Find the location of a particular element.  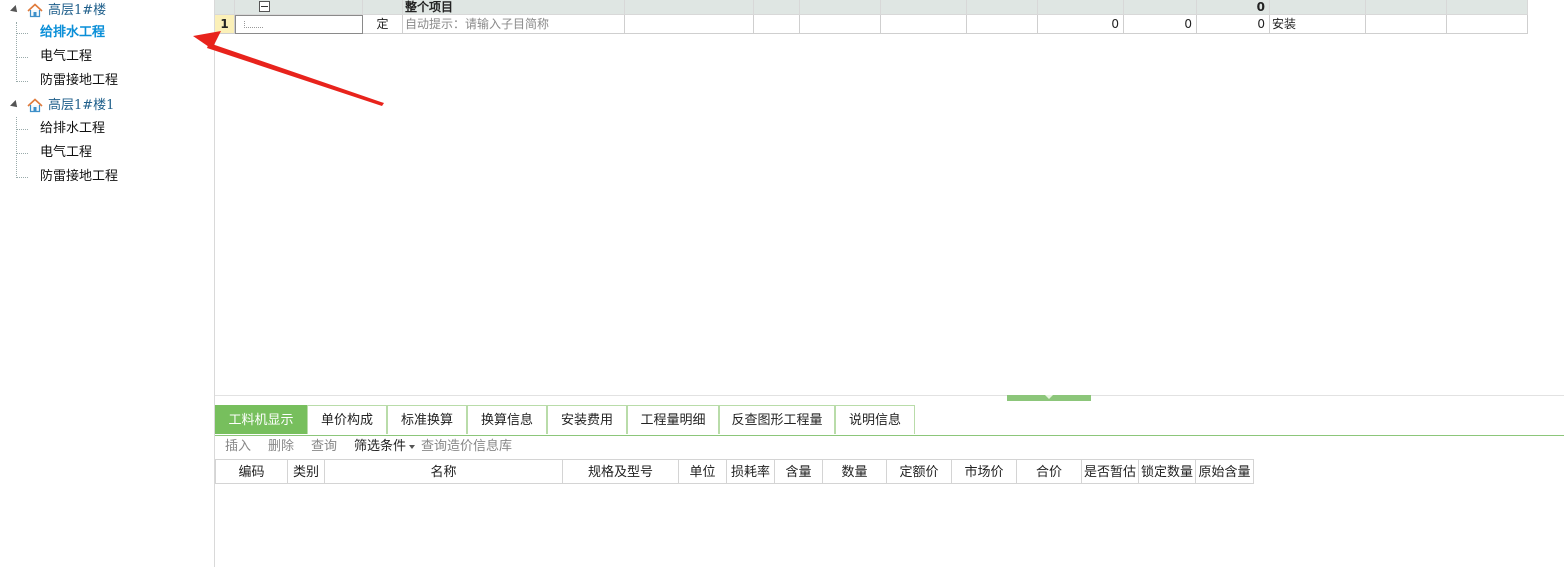

column-header: 定额价 is located at coordinates (919, 471).